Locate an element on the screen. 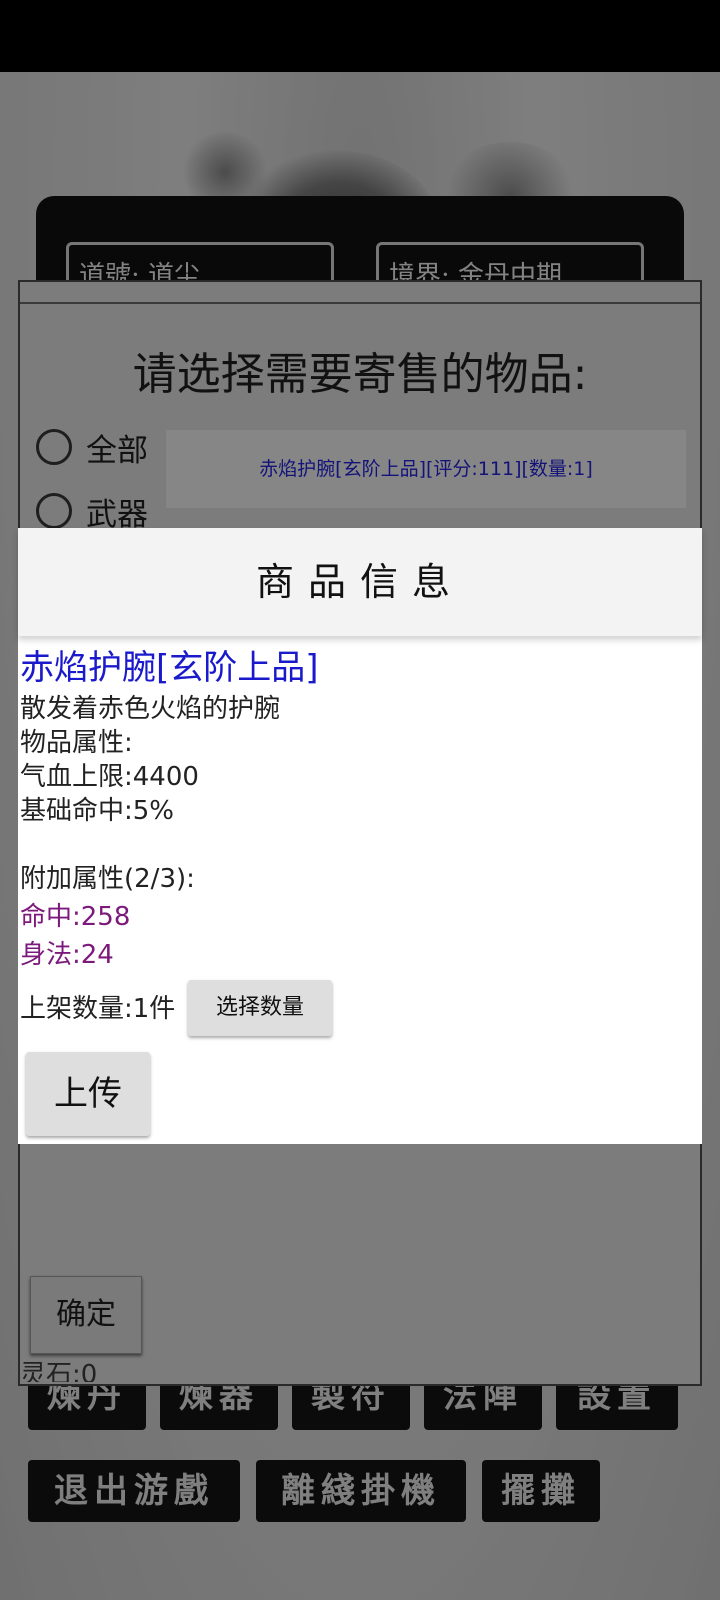  choose-quantity-button: 选择数量 is located at coordinates (260, 1008).